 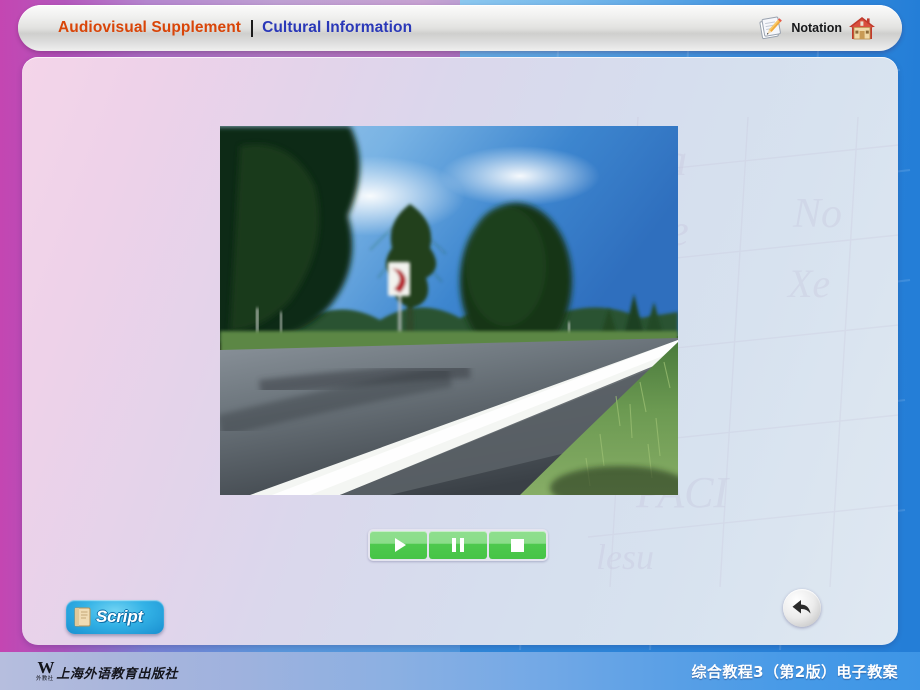 What do you see at coordinates (808, 283) in the screenshot?
I see `svg-text: Xe` at bounding box center [808, 283].